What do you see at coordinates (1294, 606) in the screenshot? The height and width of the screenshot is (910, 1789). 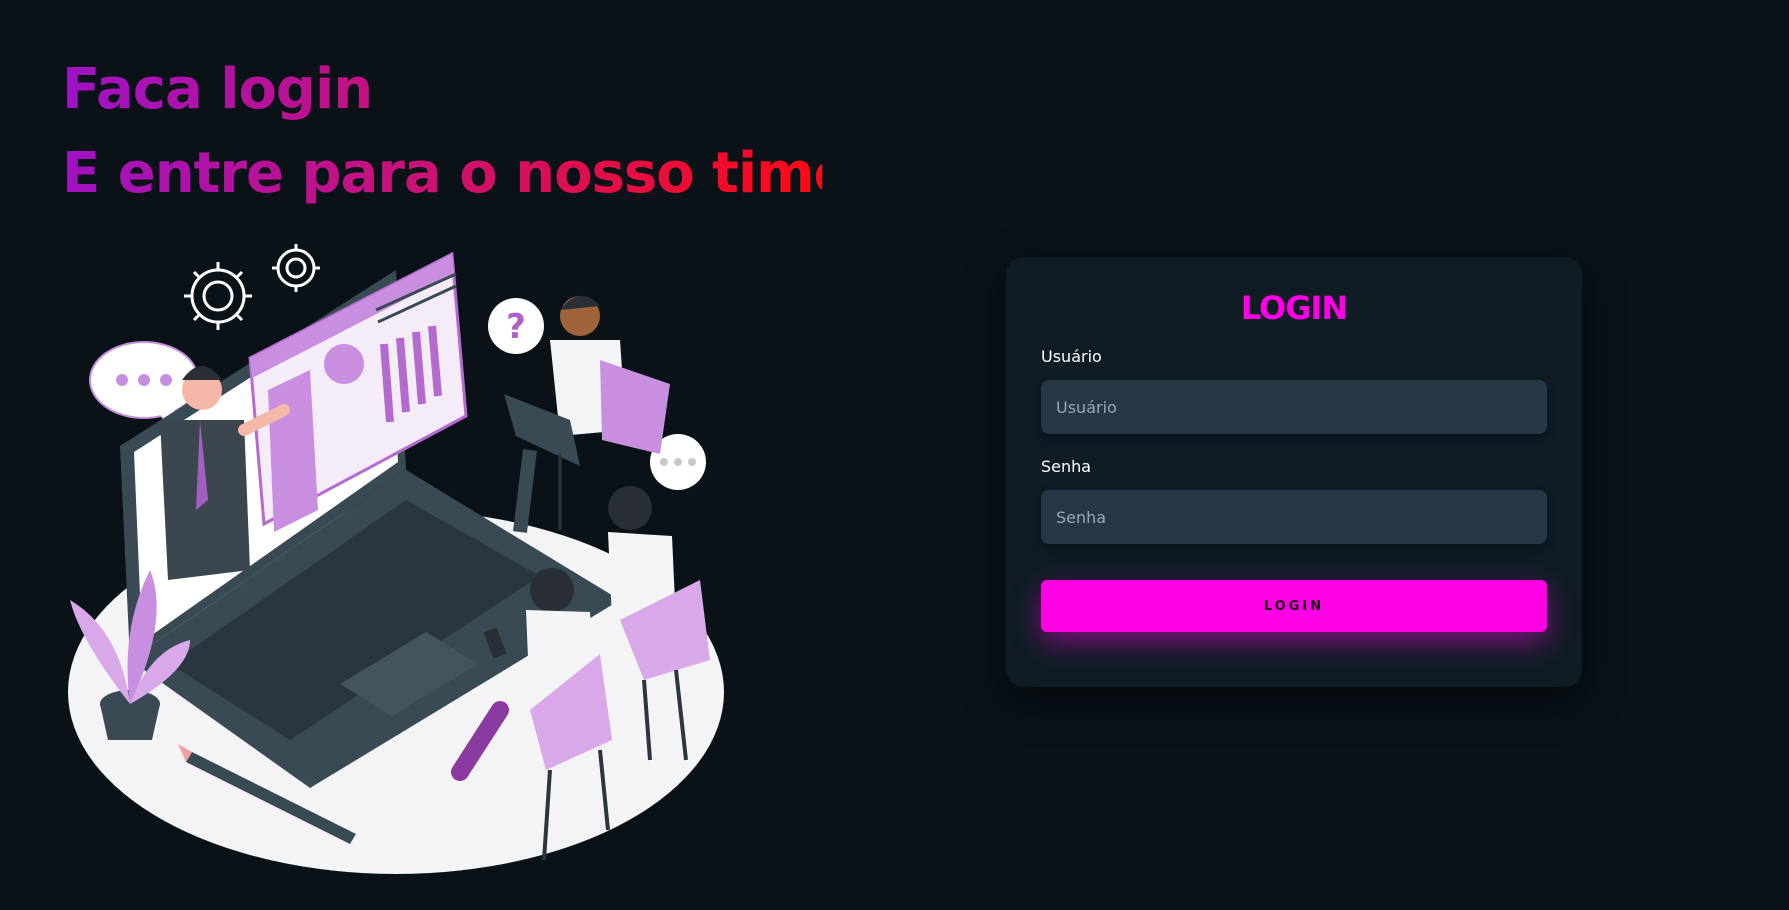 I see `login-button: LOGIN` at bounding box center [1294, 606].